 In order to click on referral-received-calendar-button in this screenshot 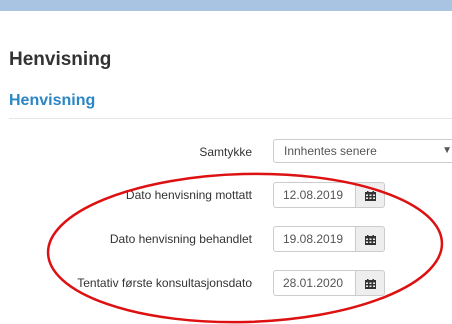, I will do `click(370, 195)`.